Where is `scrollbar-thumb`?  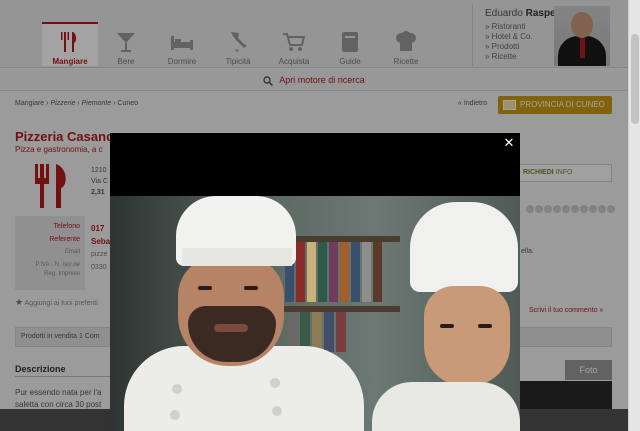
scrollbar-thumb is located at coordinates (635, 79).